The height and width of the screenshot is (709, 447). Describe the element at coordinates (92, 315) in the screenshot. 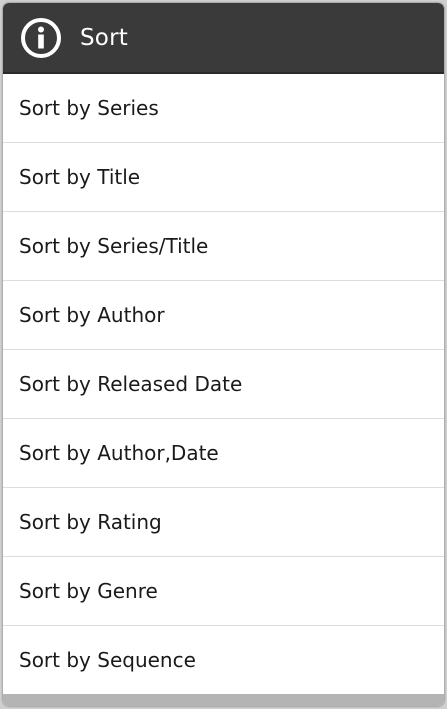

I see `sort-option-label: Sort by Author` at that location.